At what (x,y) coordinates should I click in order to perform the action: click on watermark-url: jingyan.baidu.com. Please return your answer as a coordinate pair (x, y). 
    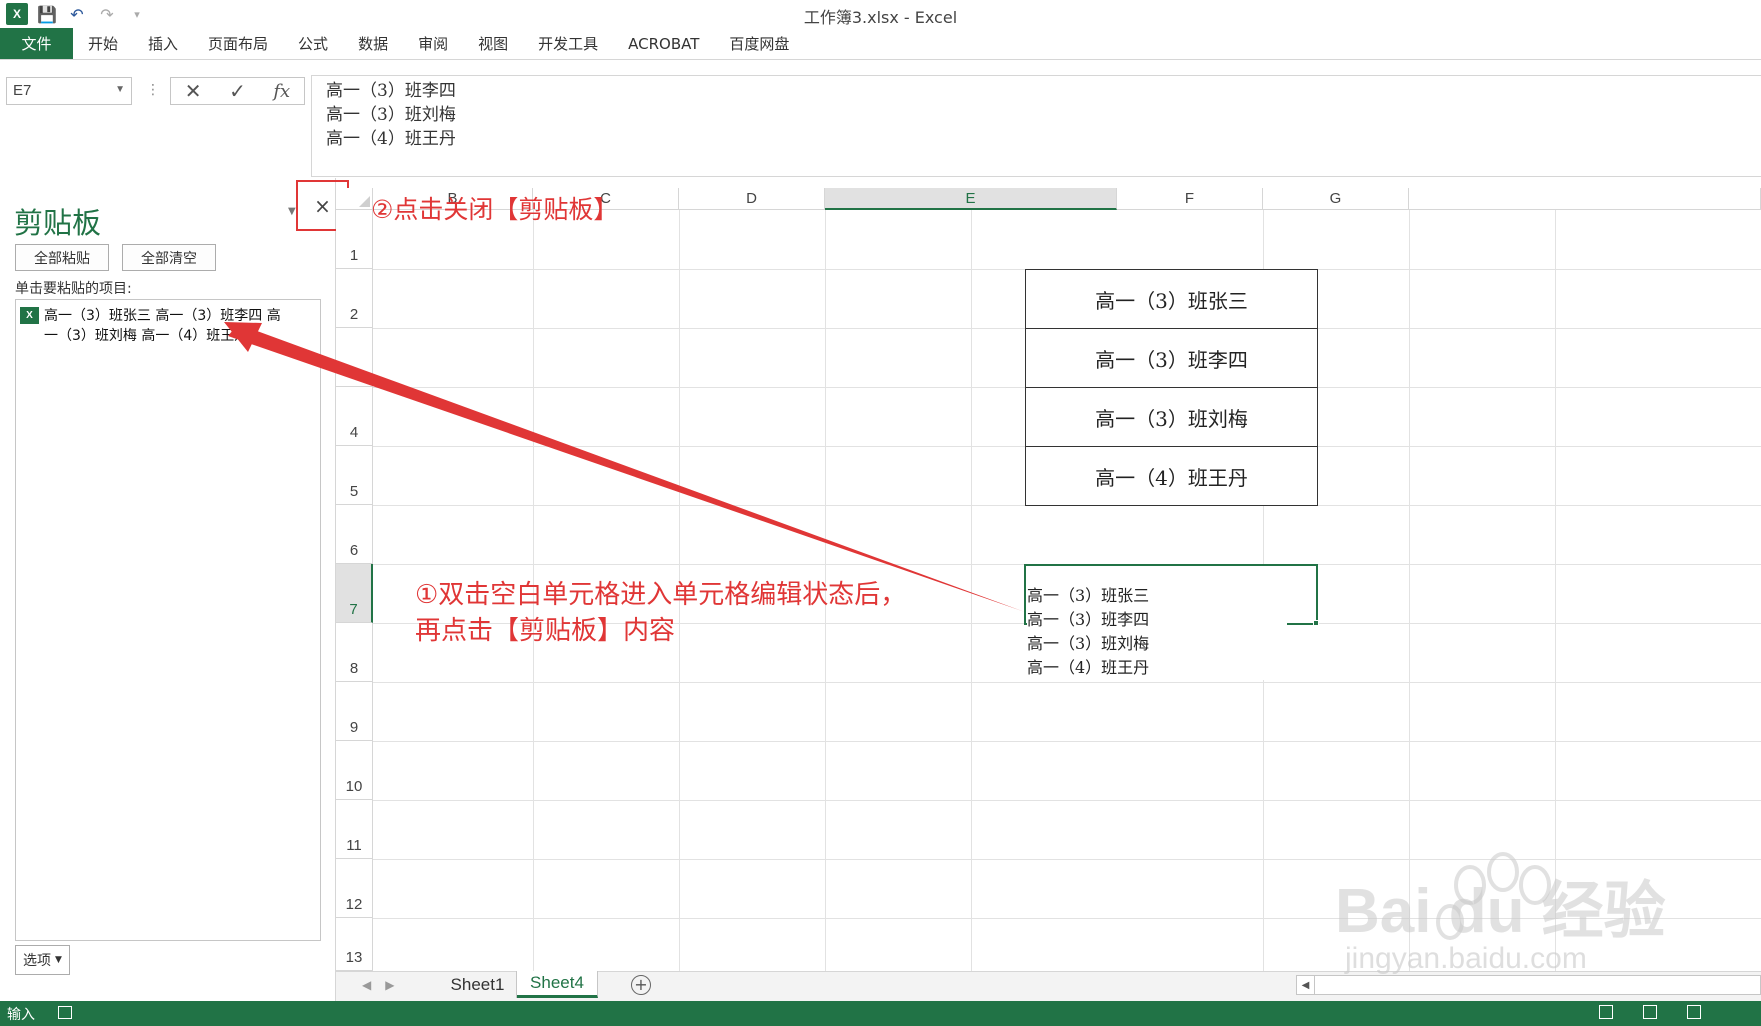
    Looking at the image, I should click on (1466, 958).